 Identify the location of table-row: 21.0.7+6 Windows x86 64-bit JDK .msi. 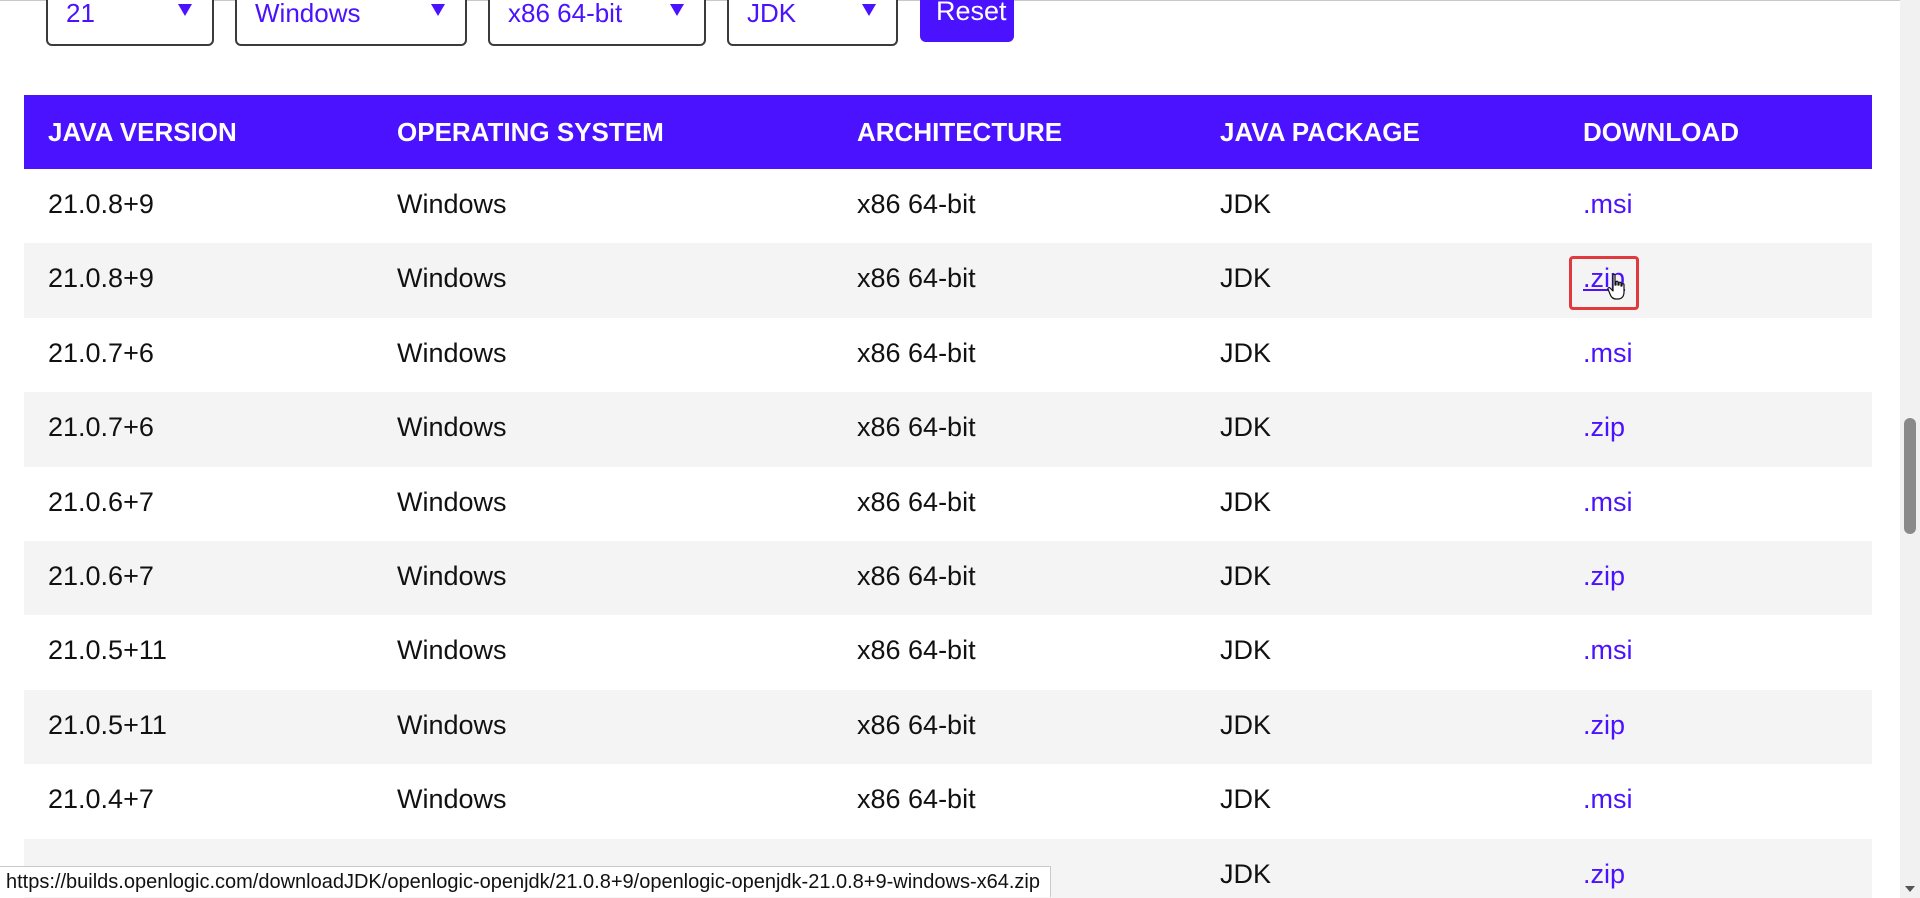
(948, 355).